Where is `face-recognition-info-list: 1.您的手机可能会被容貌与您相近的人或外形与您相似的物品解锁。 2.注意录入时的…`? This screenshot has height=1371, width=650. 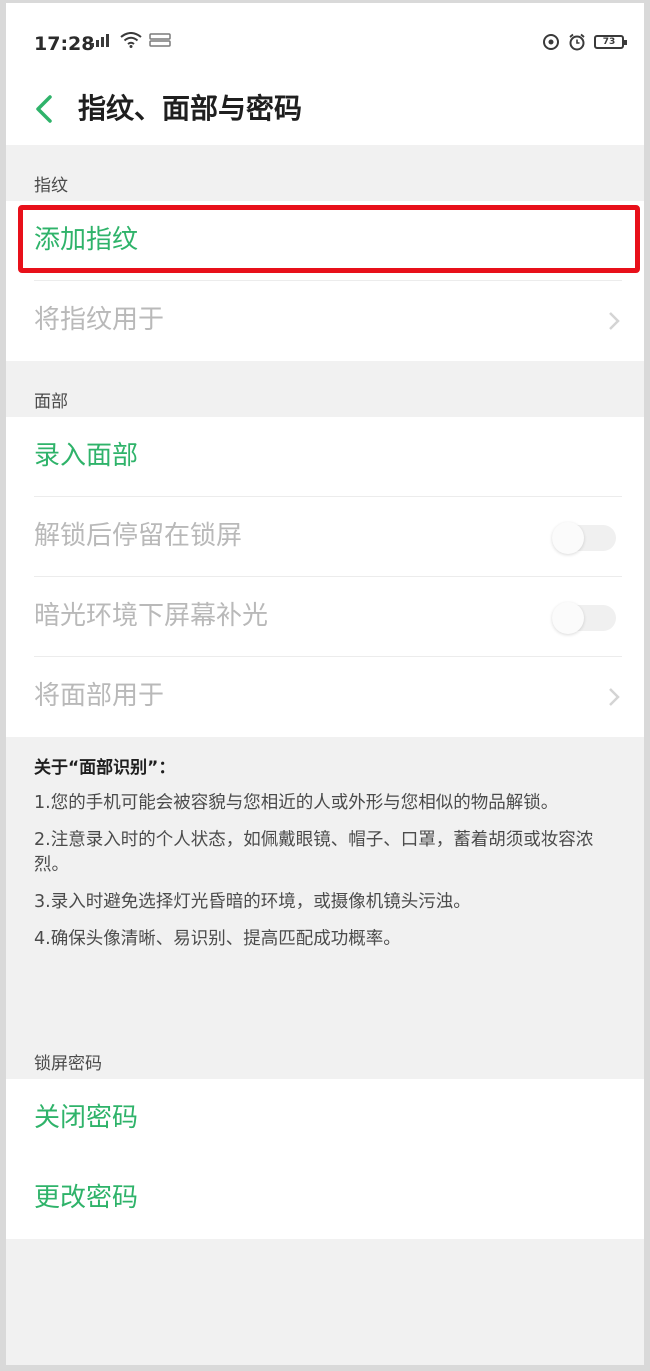
face-recognition-info-list: 1.您的手机可能会被容貌与您相近的人或外形与您相似的物品解锁。 2.注意录入时的… is located at coordinates (330, 877).